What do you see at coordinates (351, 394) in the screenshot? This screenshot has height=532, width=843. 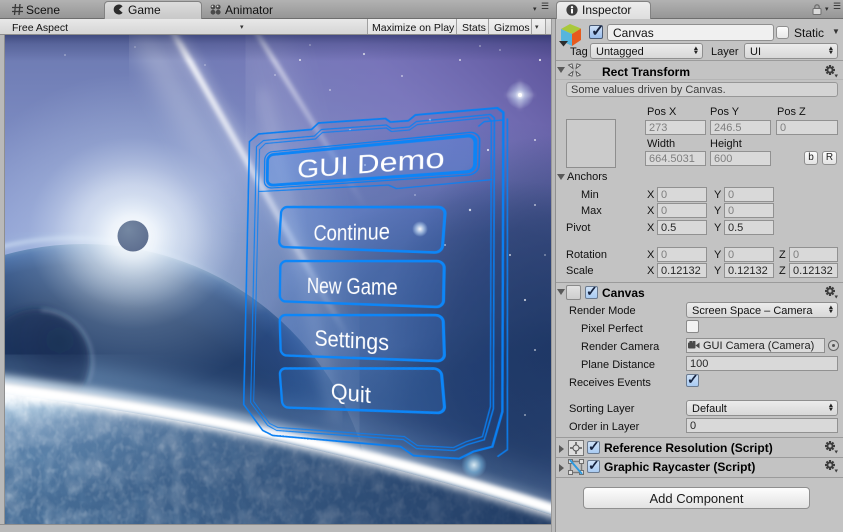 I see `svg-text: Quit` at bounding box center [351, 394].